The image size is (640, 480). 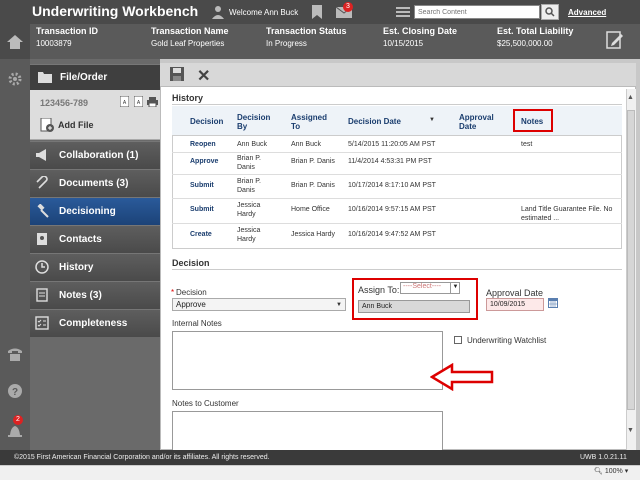 I want to click on file-number: 123456-789, so click(x=64, y=103).